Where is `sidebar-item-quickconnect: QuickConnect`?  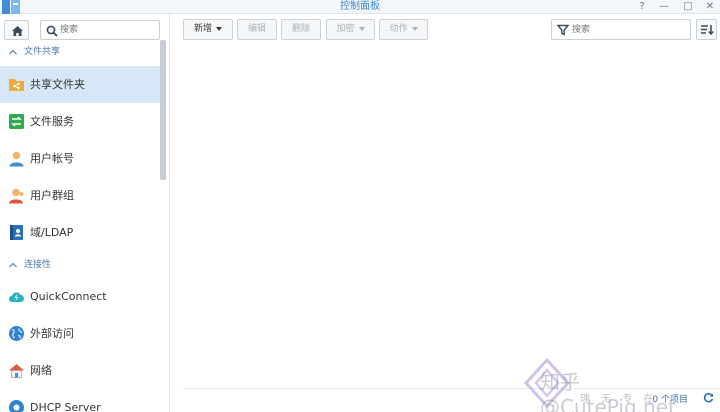 sidebar-item-quickconnect: QuickConnect is located at coordinates (80, 296).